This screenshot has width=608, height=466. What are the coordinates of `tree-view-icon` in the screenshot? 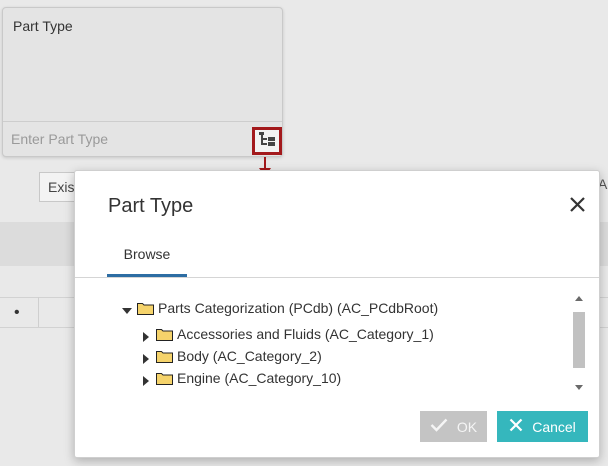 It's located at (267, 141).